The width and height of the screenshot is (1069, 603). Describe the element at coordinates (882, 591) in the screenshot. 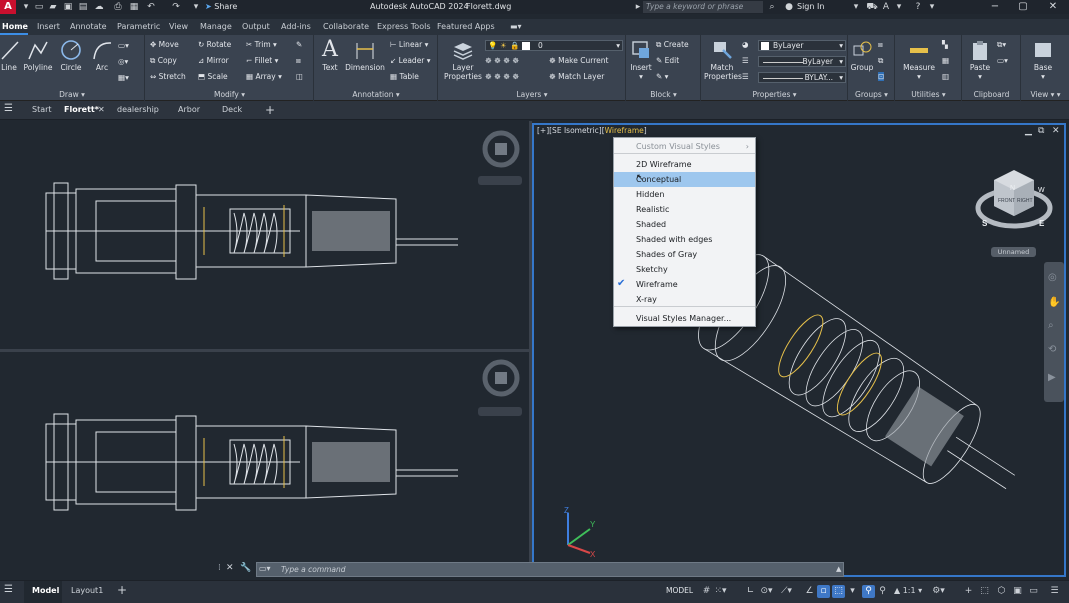

I see `auto-scale-icon: ⚲` at that location.